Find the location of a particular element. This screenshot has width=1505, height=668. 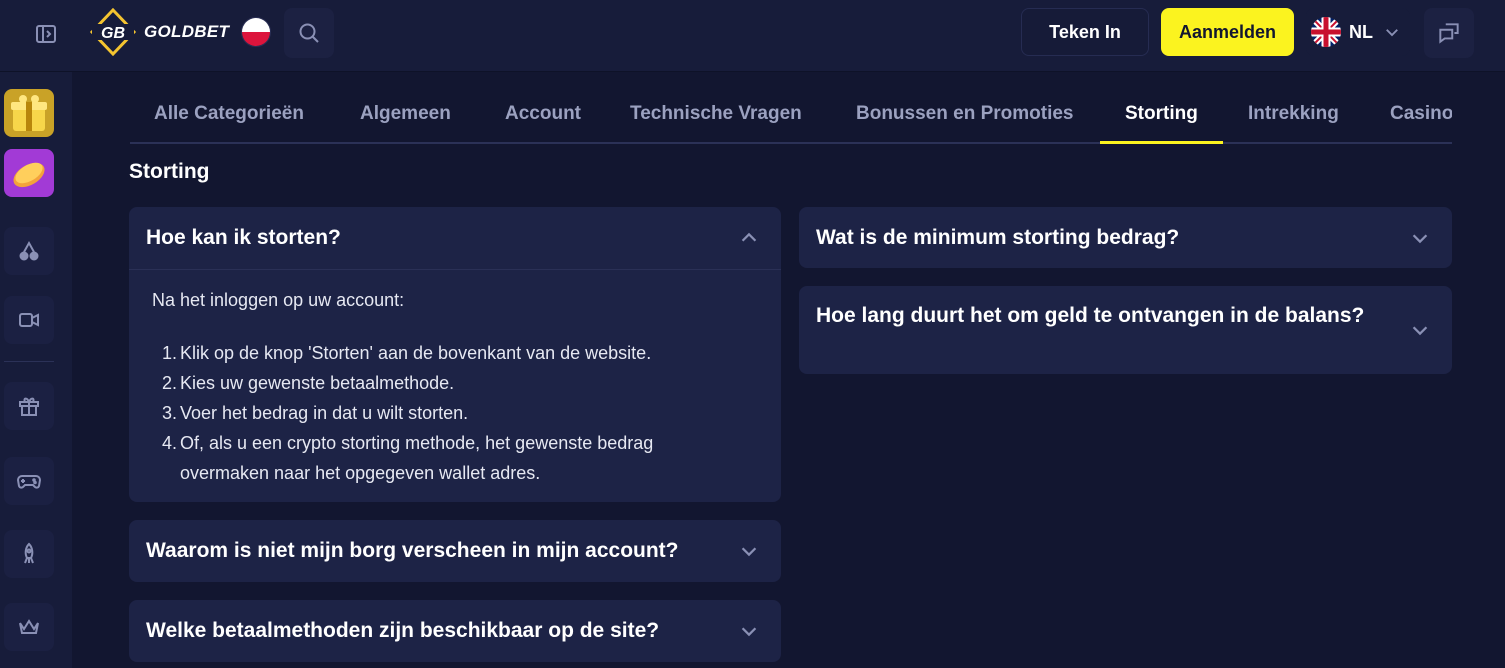

logo-text: GOLDBET is located at coordinates (187, 31).